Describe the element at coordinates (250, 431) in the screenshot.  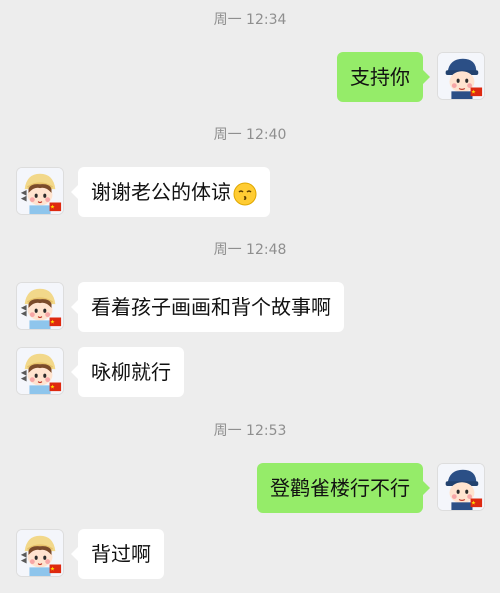
I see `timestamp: 周一 12:53` at that location.